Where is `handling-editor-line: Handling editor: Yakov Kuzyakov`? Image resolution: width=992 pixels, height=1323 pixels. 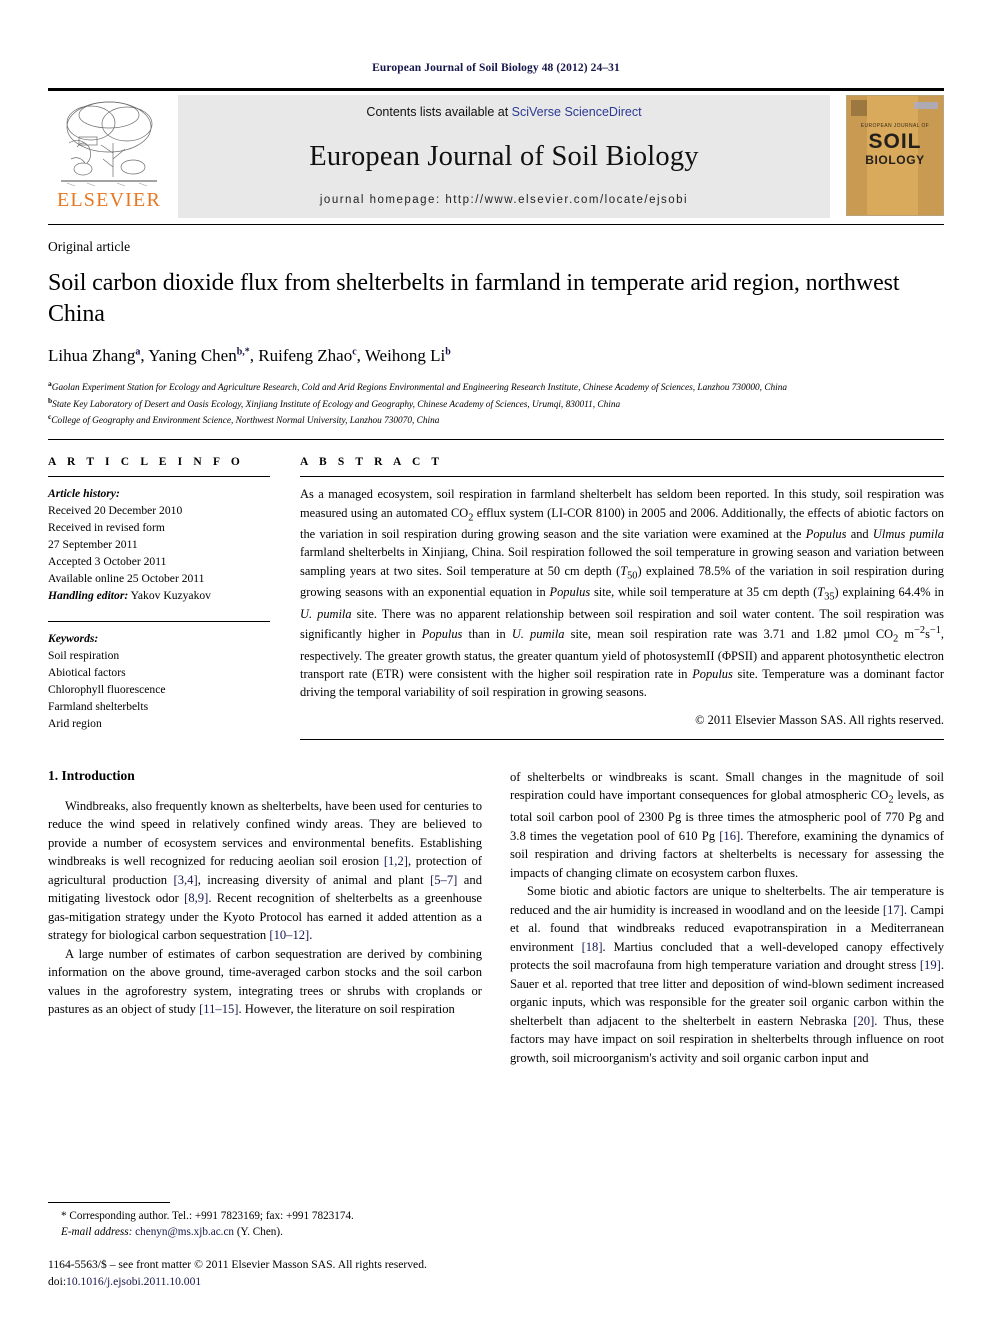
handling-editor-line: Handling editor: Yakov Kuzyakov is located at coordinates (159, 595).